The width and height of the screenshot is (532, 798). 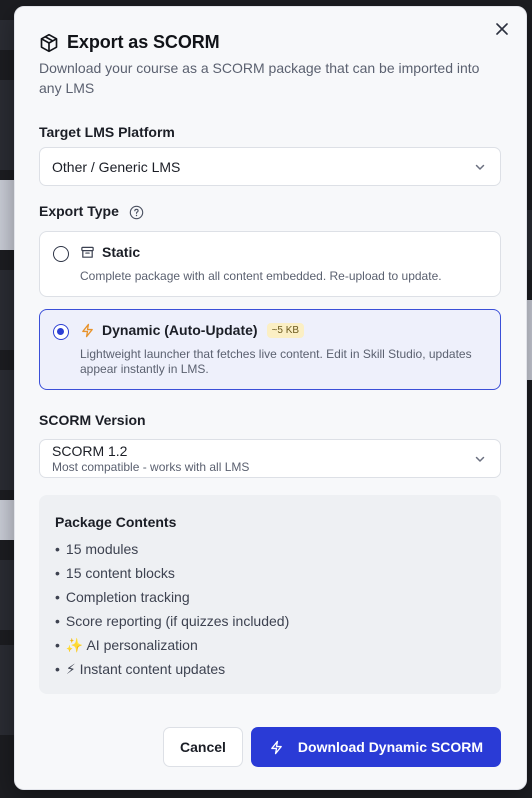 What do you see at coordinates (285, 330) in the screenshot?
I see `size-badge: ~5 KB` at bounding box center [285, 330].